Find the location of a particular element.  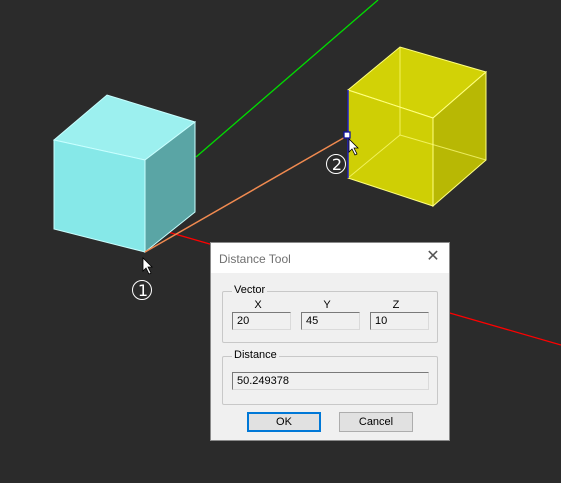

vector-y-field: 45 is located at coordinates (330, 321).